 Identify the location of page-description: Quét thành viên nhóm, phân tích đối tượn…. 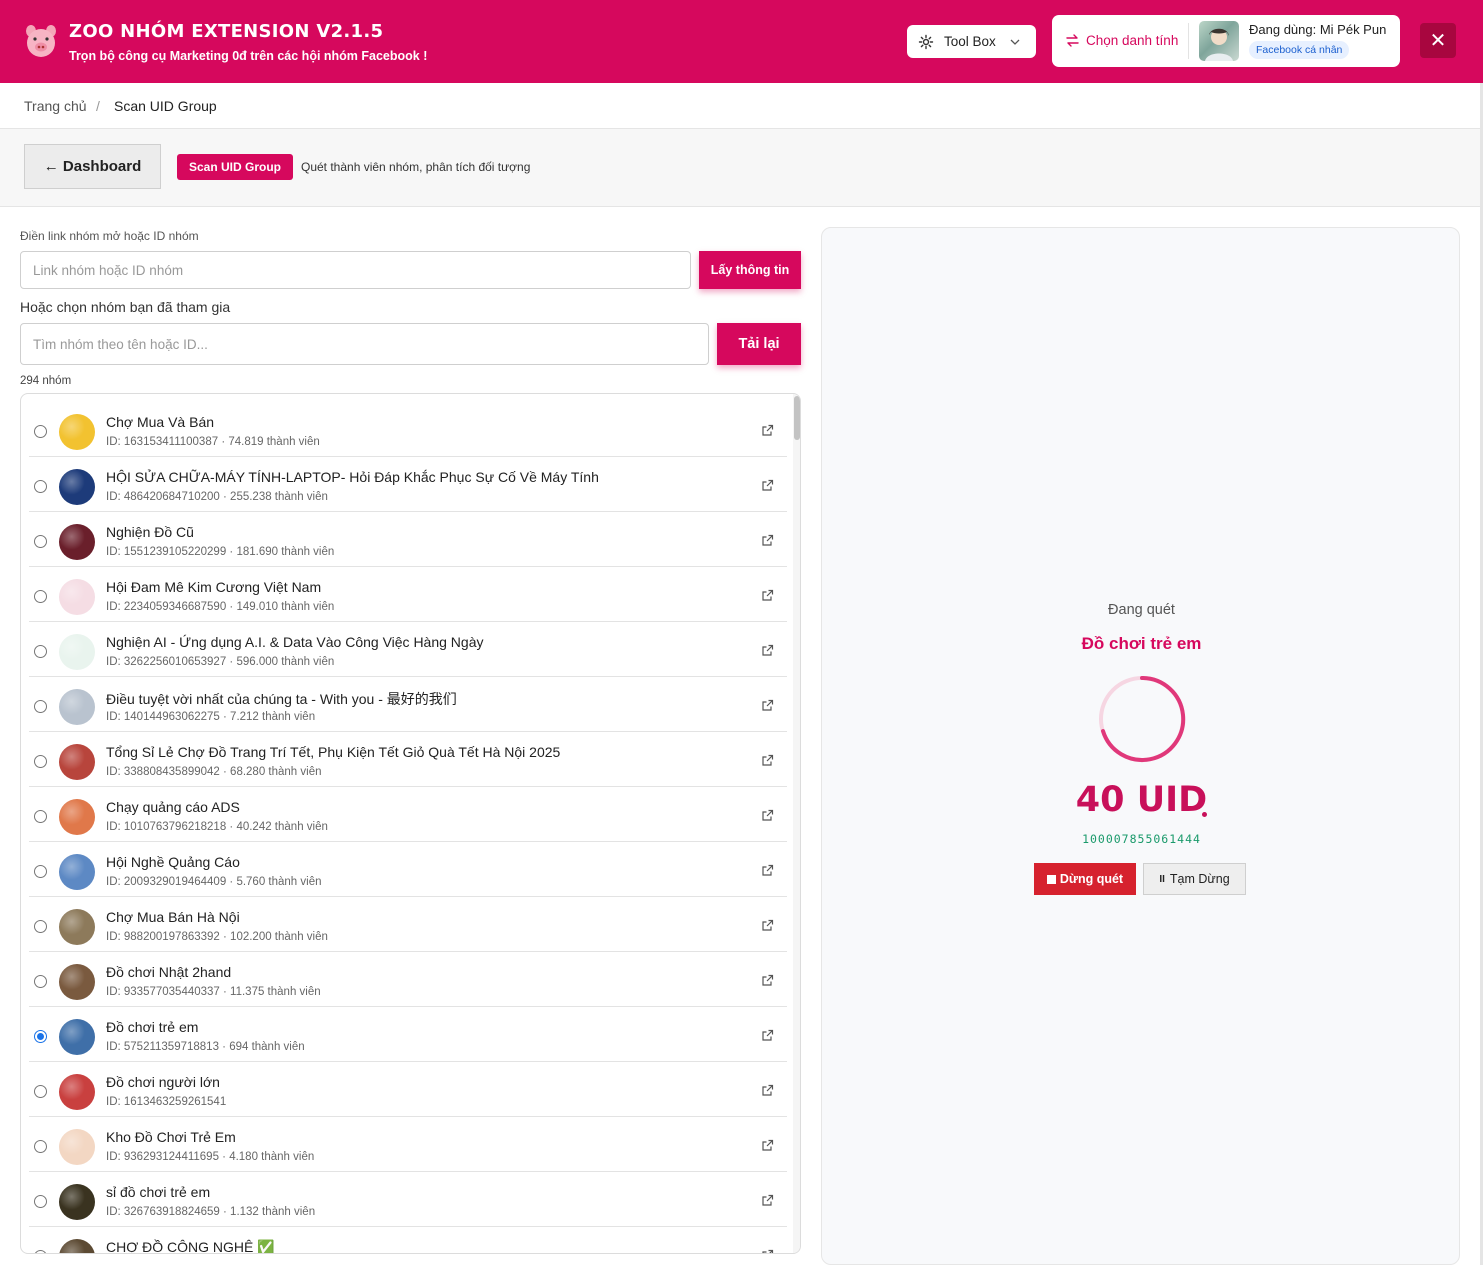
(416, 167).